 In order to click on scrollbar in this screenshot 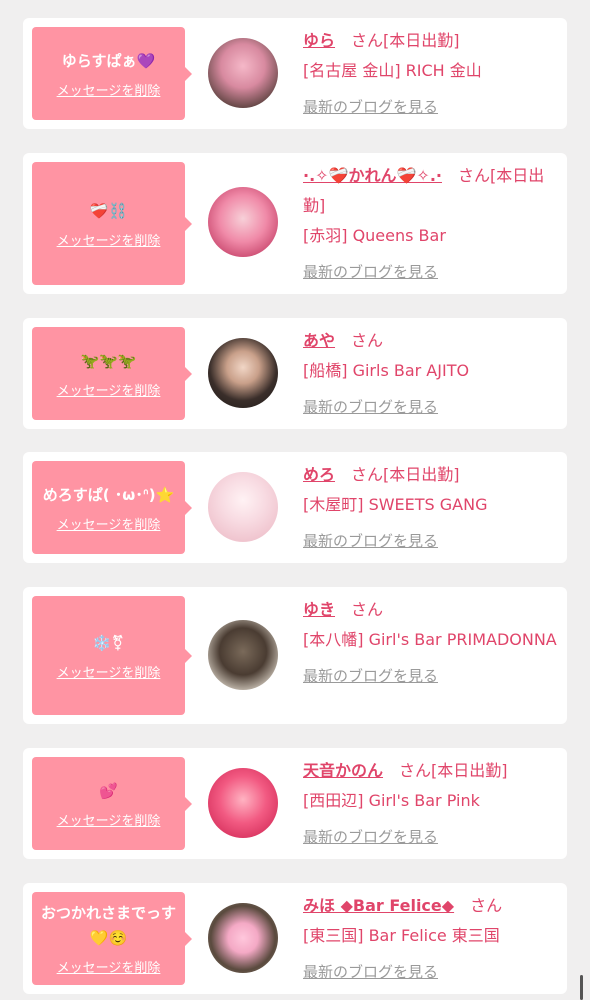, I will do `click(581, 987)`.